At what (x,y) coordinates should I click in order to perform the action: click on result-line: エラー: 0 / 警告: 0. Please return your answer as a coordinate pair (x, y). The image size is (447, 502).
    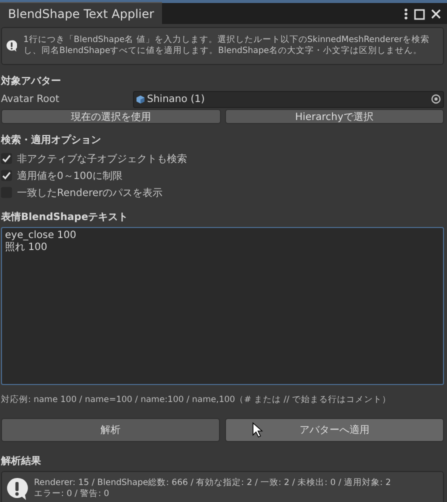
    Looking at the image, I should click on (72, 494).